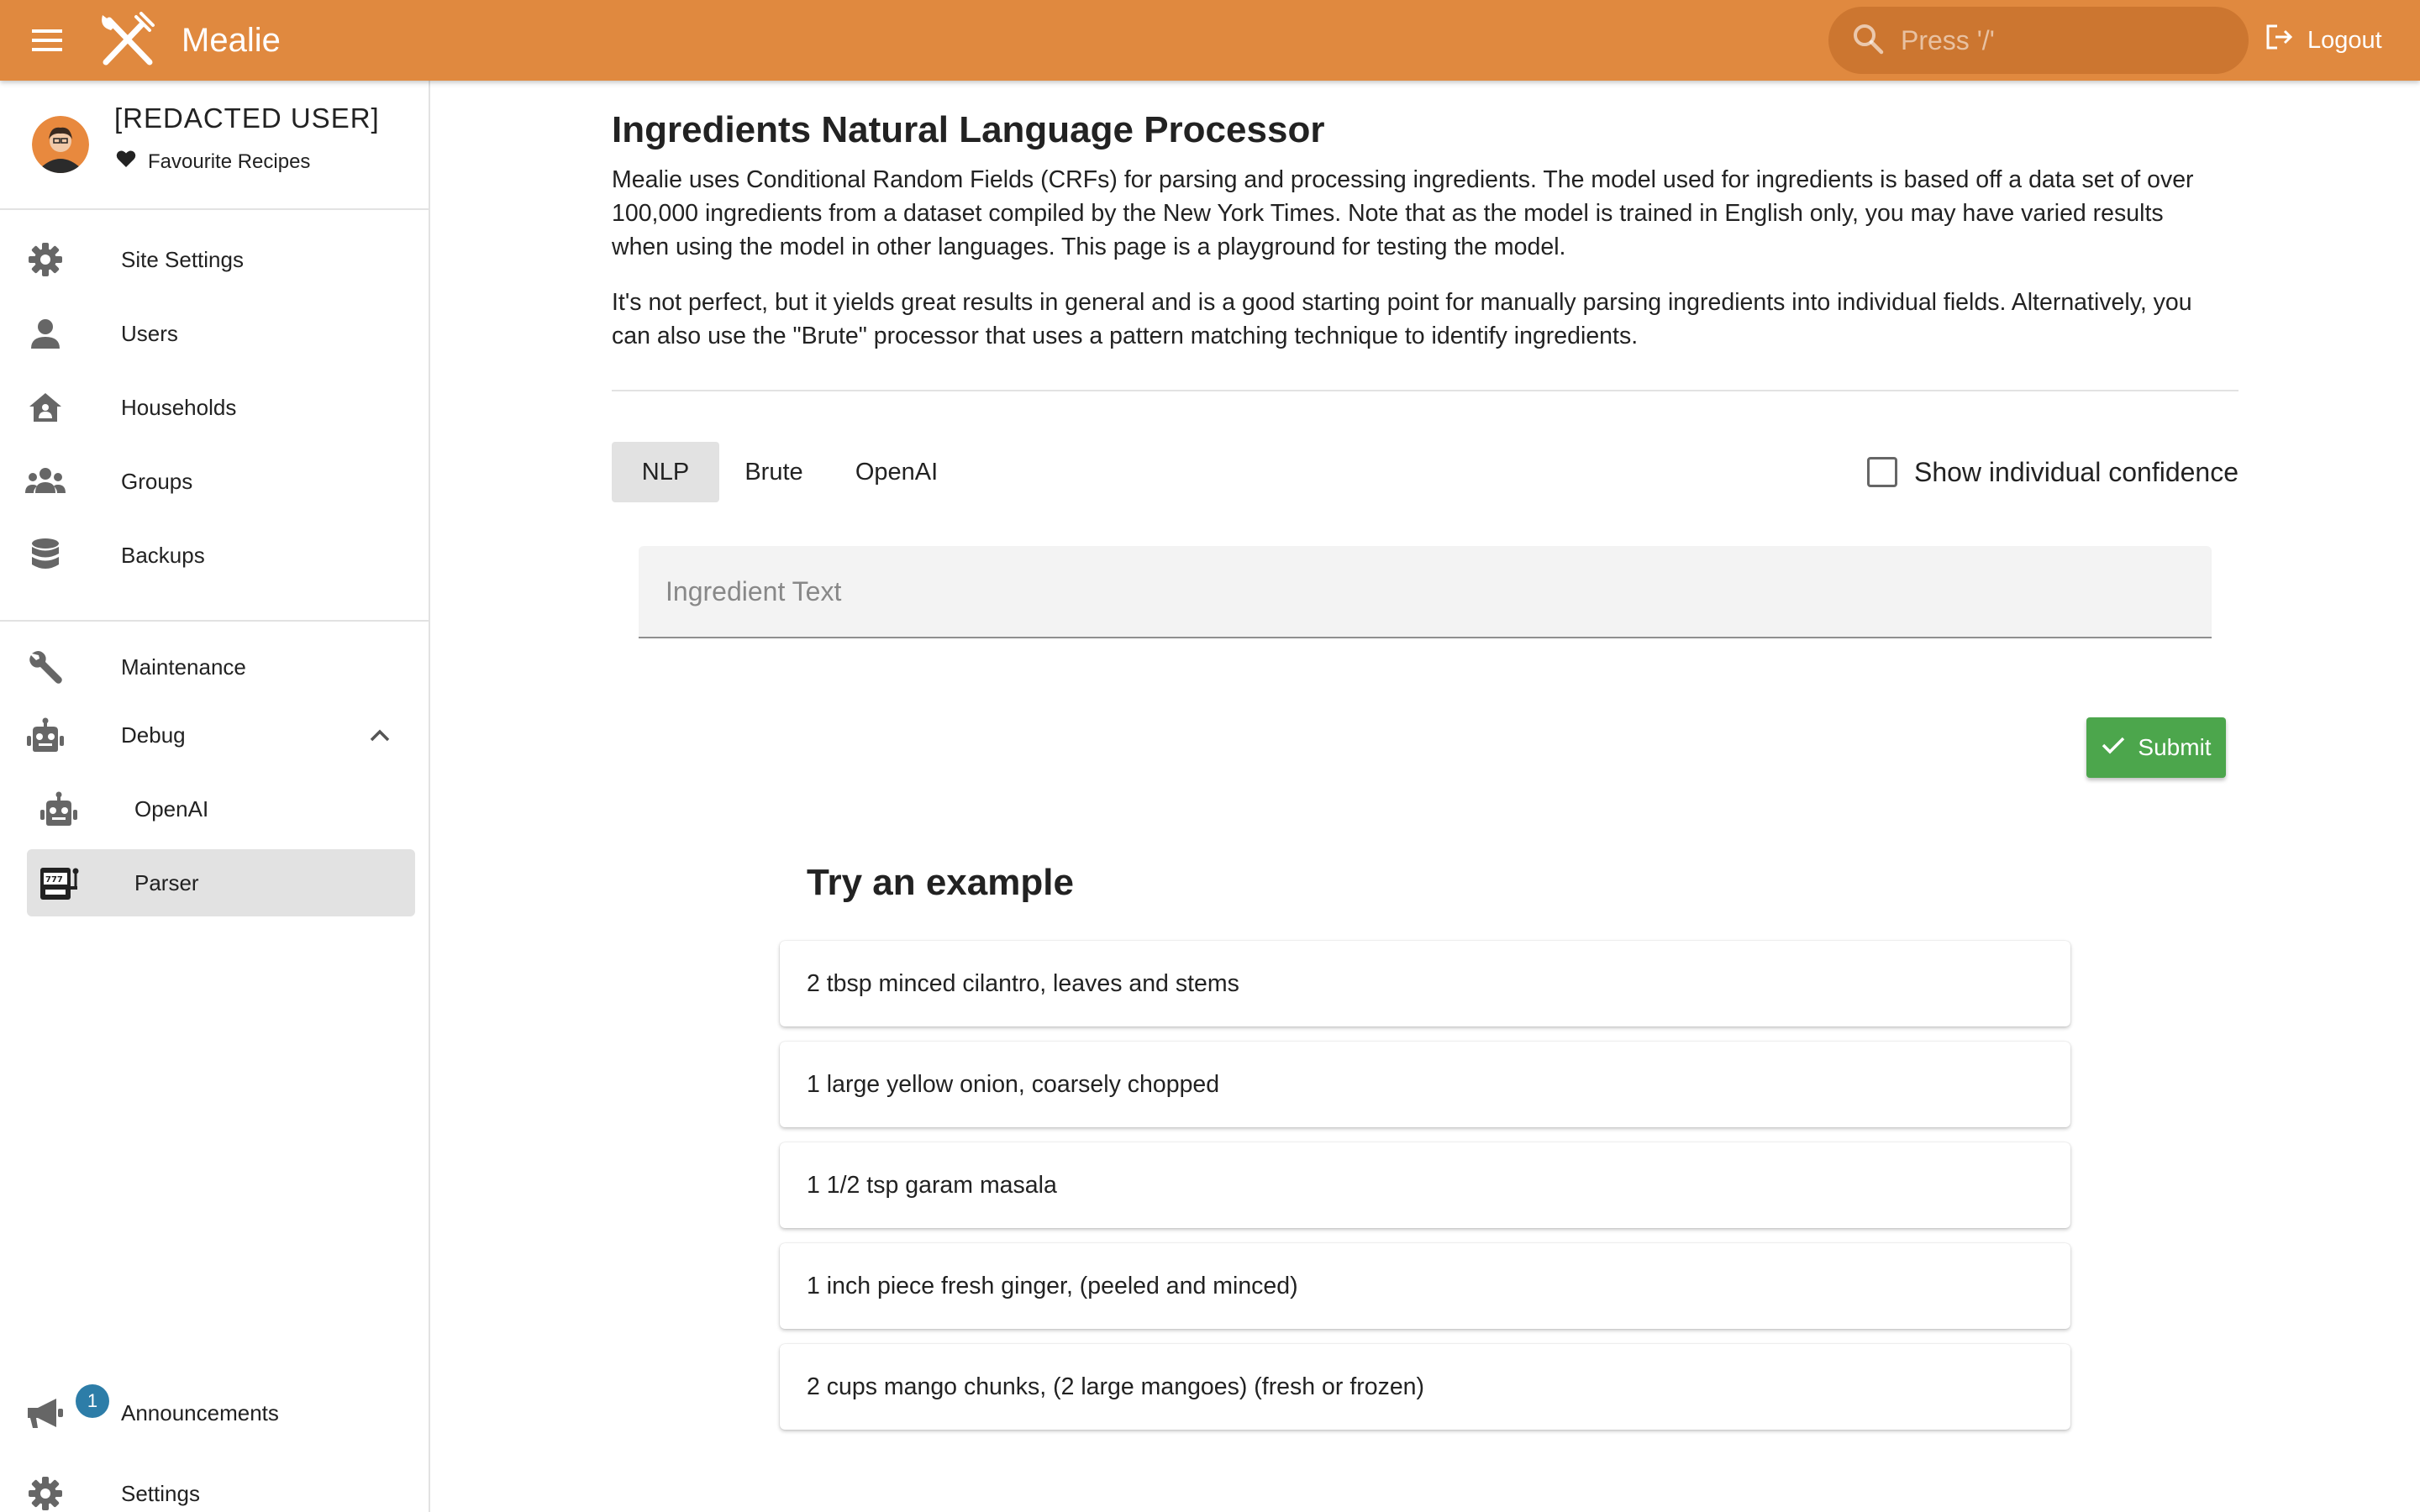 This screenshot has width=2420, height=1512. I want to click on logout-icon, so click(2279, 40).